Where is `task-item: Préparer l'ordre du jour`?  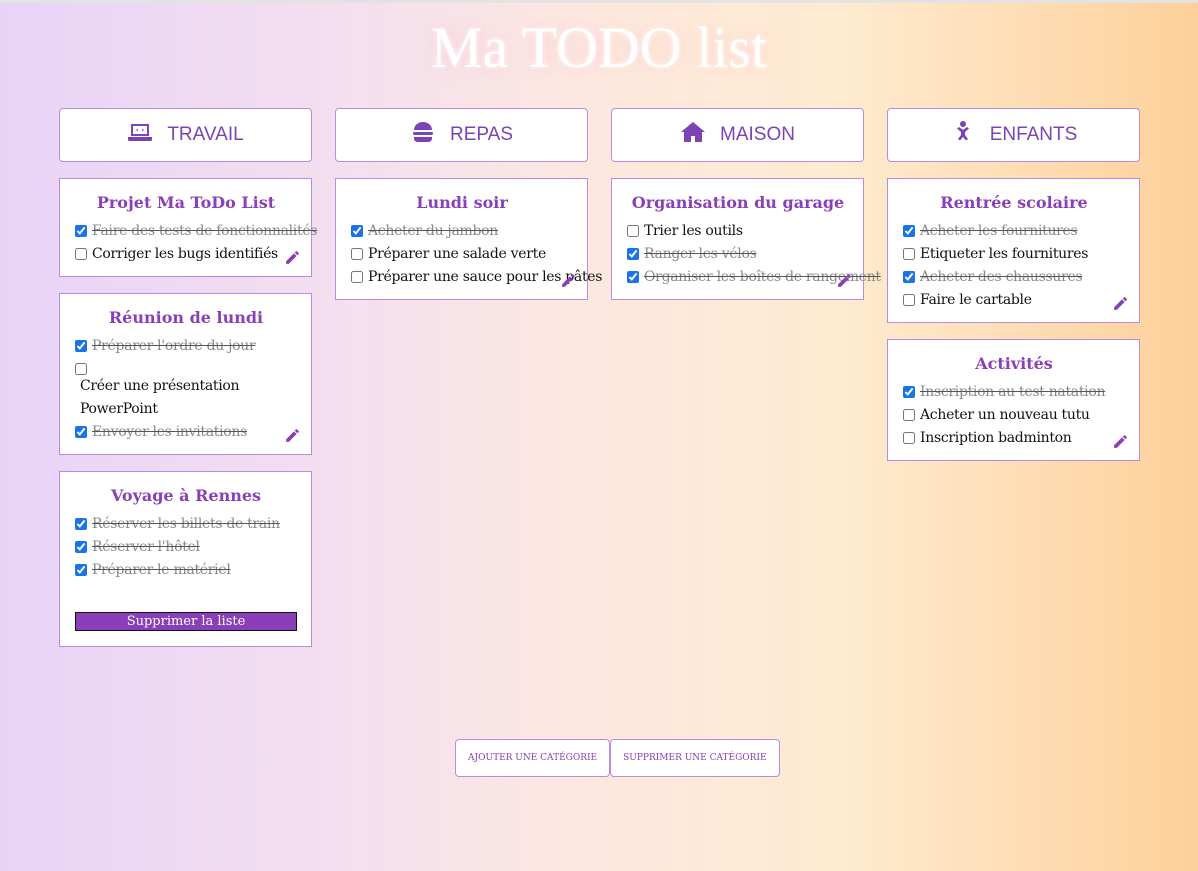
task-item: Préparer l'ordre du jour is located at coordinates (186, 346).